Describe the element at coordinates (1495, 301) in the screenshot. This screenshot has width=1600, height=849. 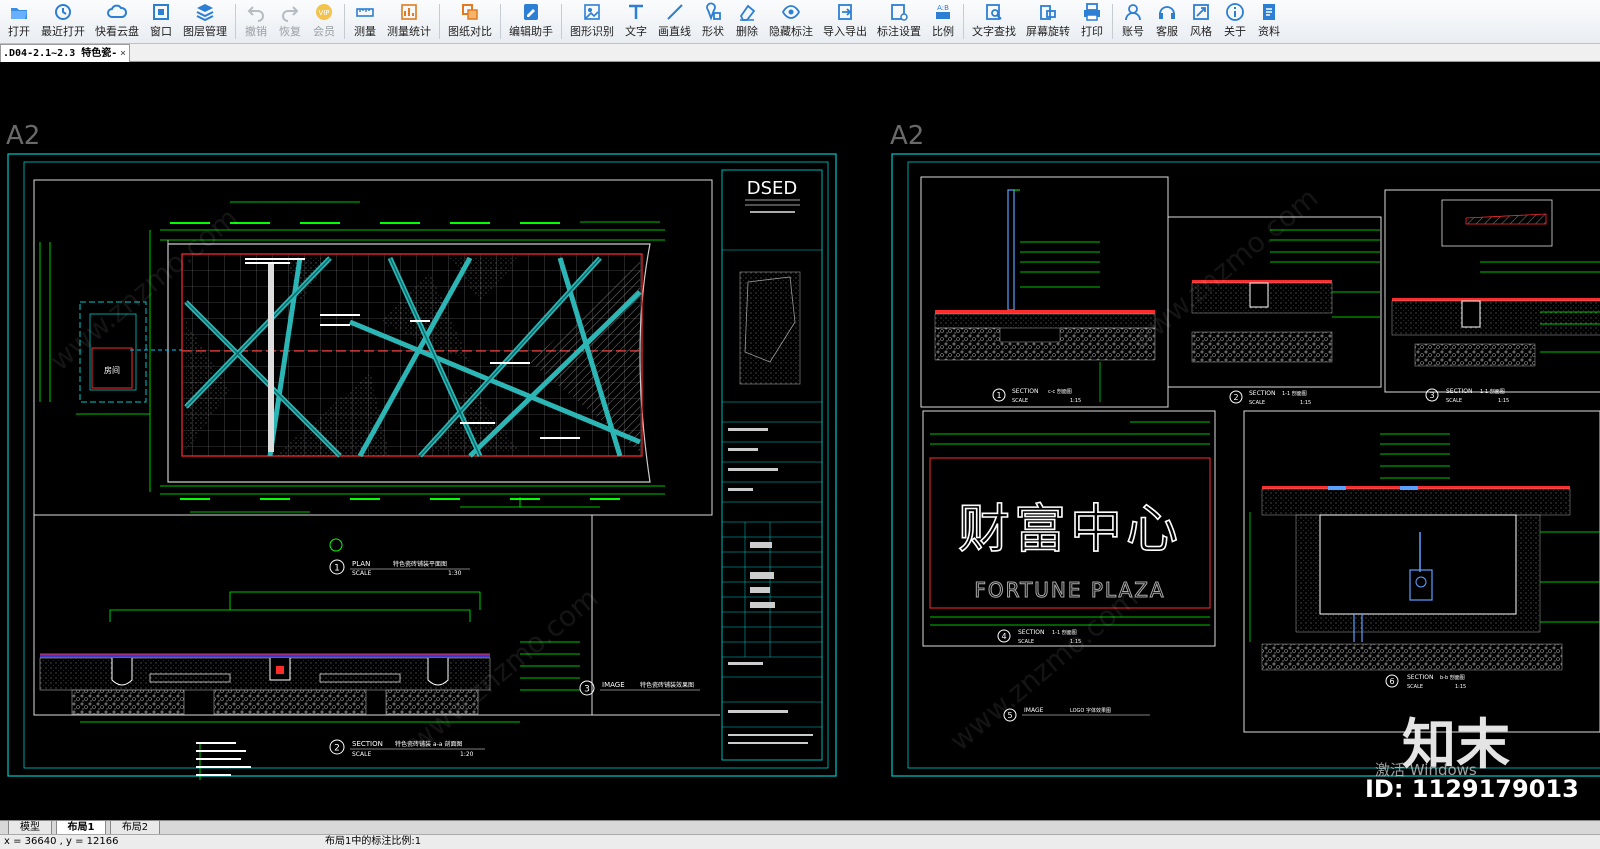
I see `detail-section-3: 3 SECTION SCALE 1:15 1-1 剖面图` at that location.